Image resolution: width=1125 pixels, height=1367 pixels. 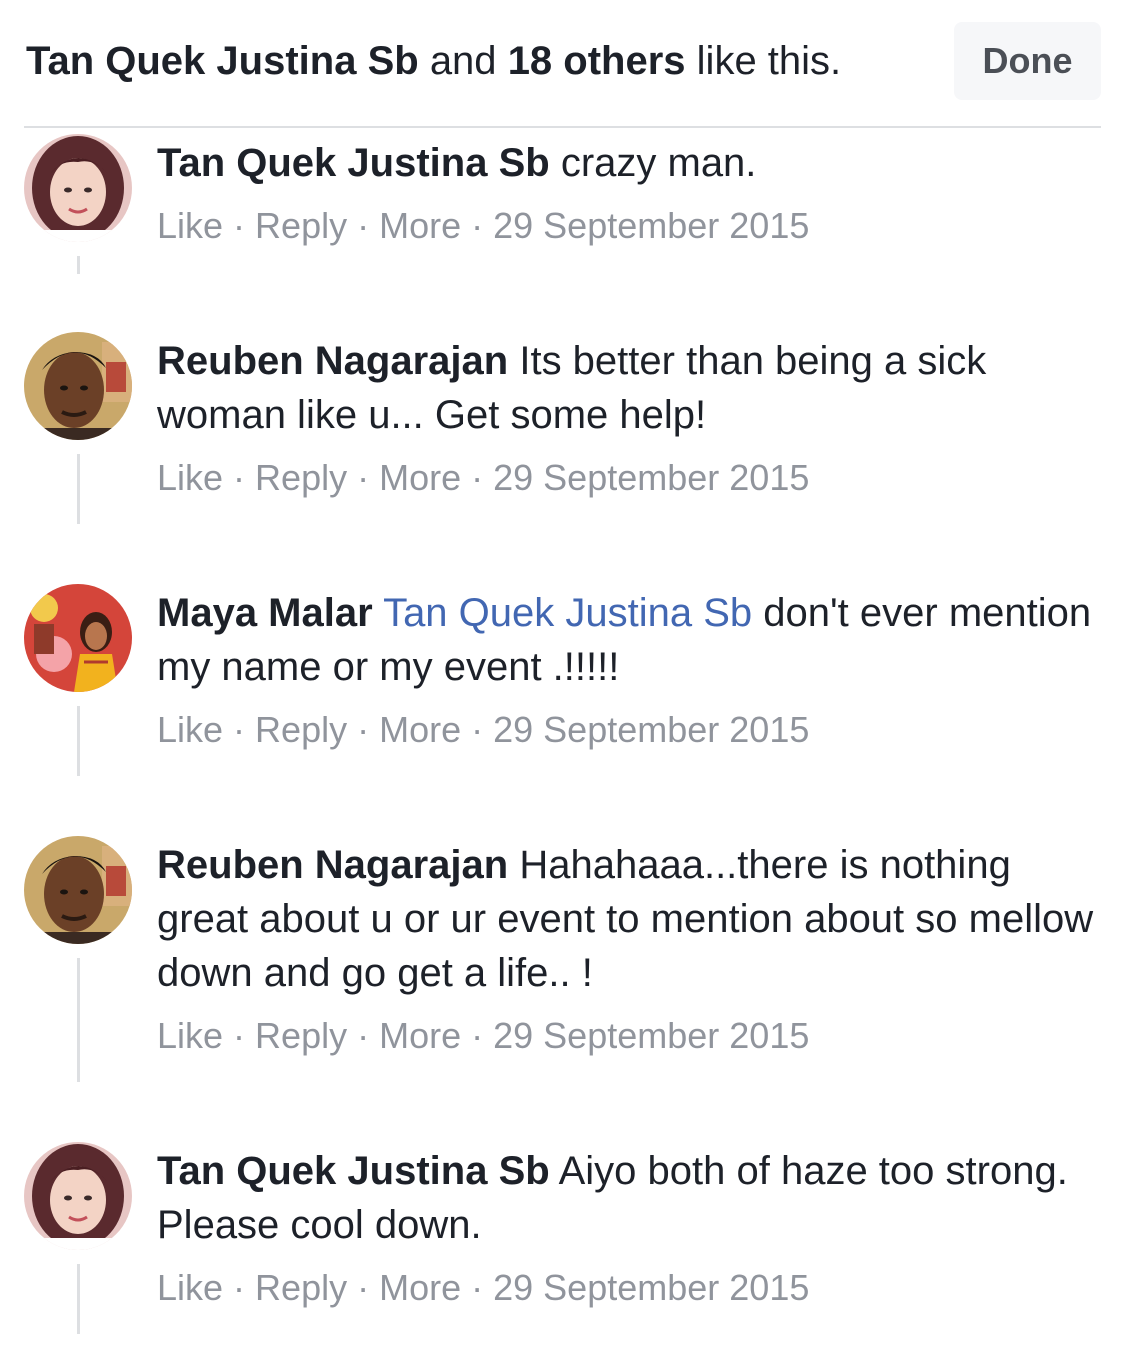 I want to click on and-text: and, so click(x=463, y=61).